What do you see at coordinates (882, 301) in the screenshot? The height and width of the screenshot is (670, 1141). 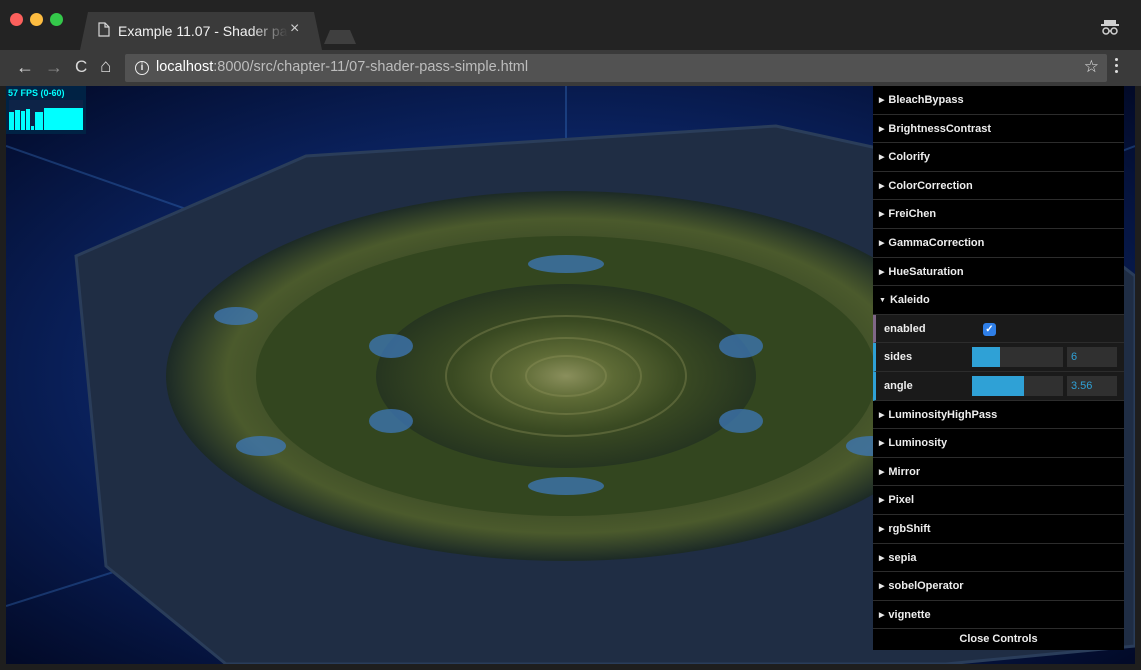 I see `caret-down-icon: ▼` at bounding box center [882, 301].